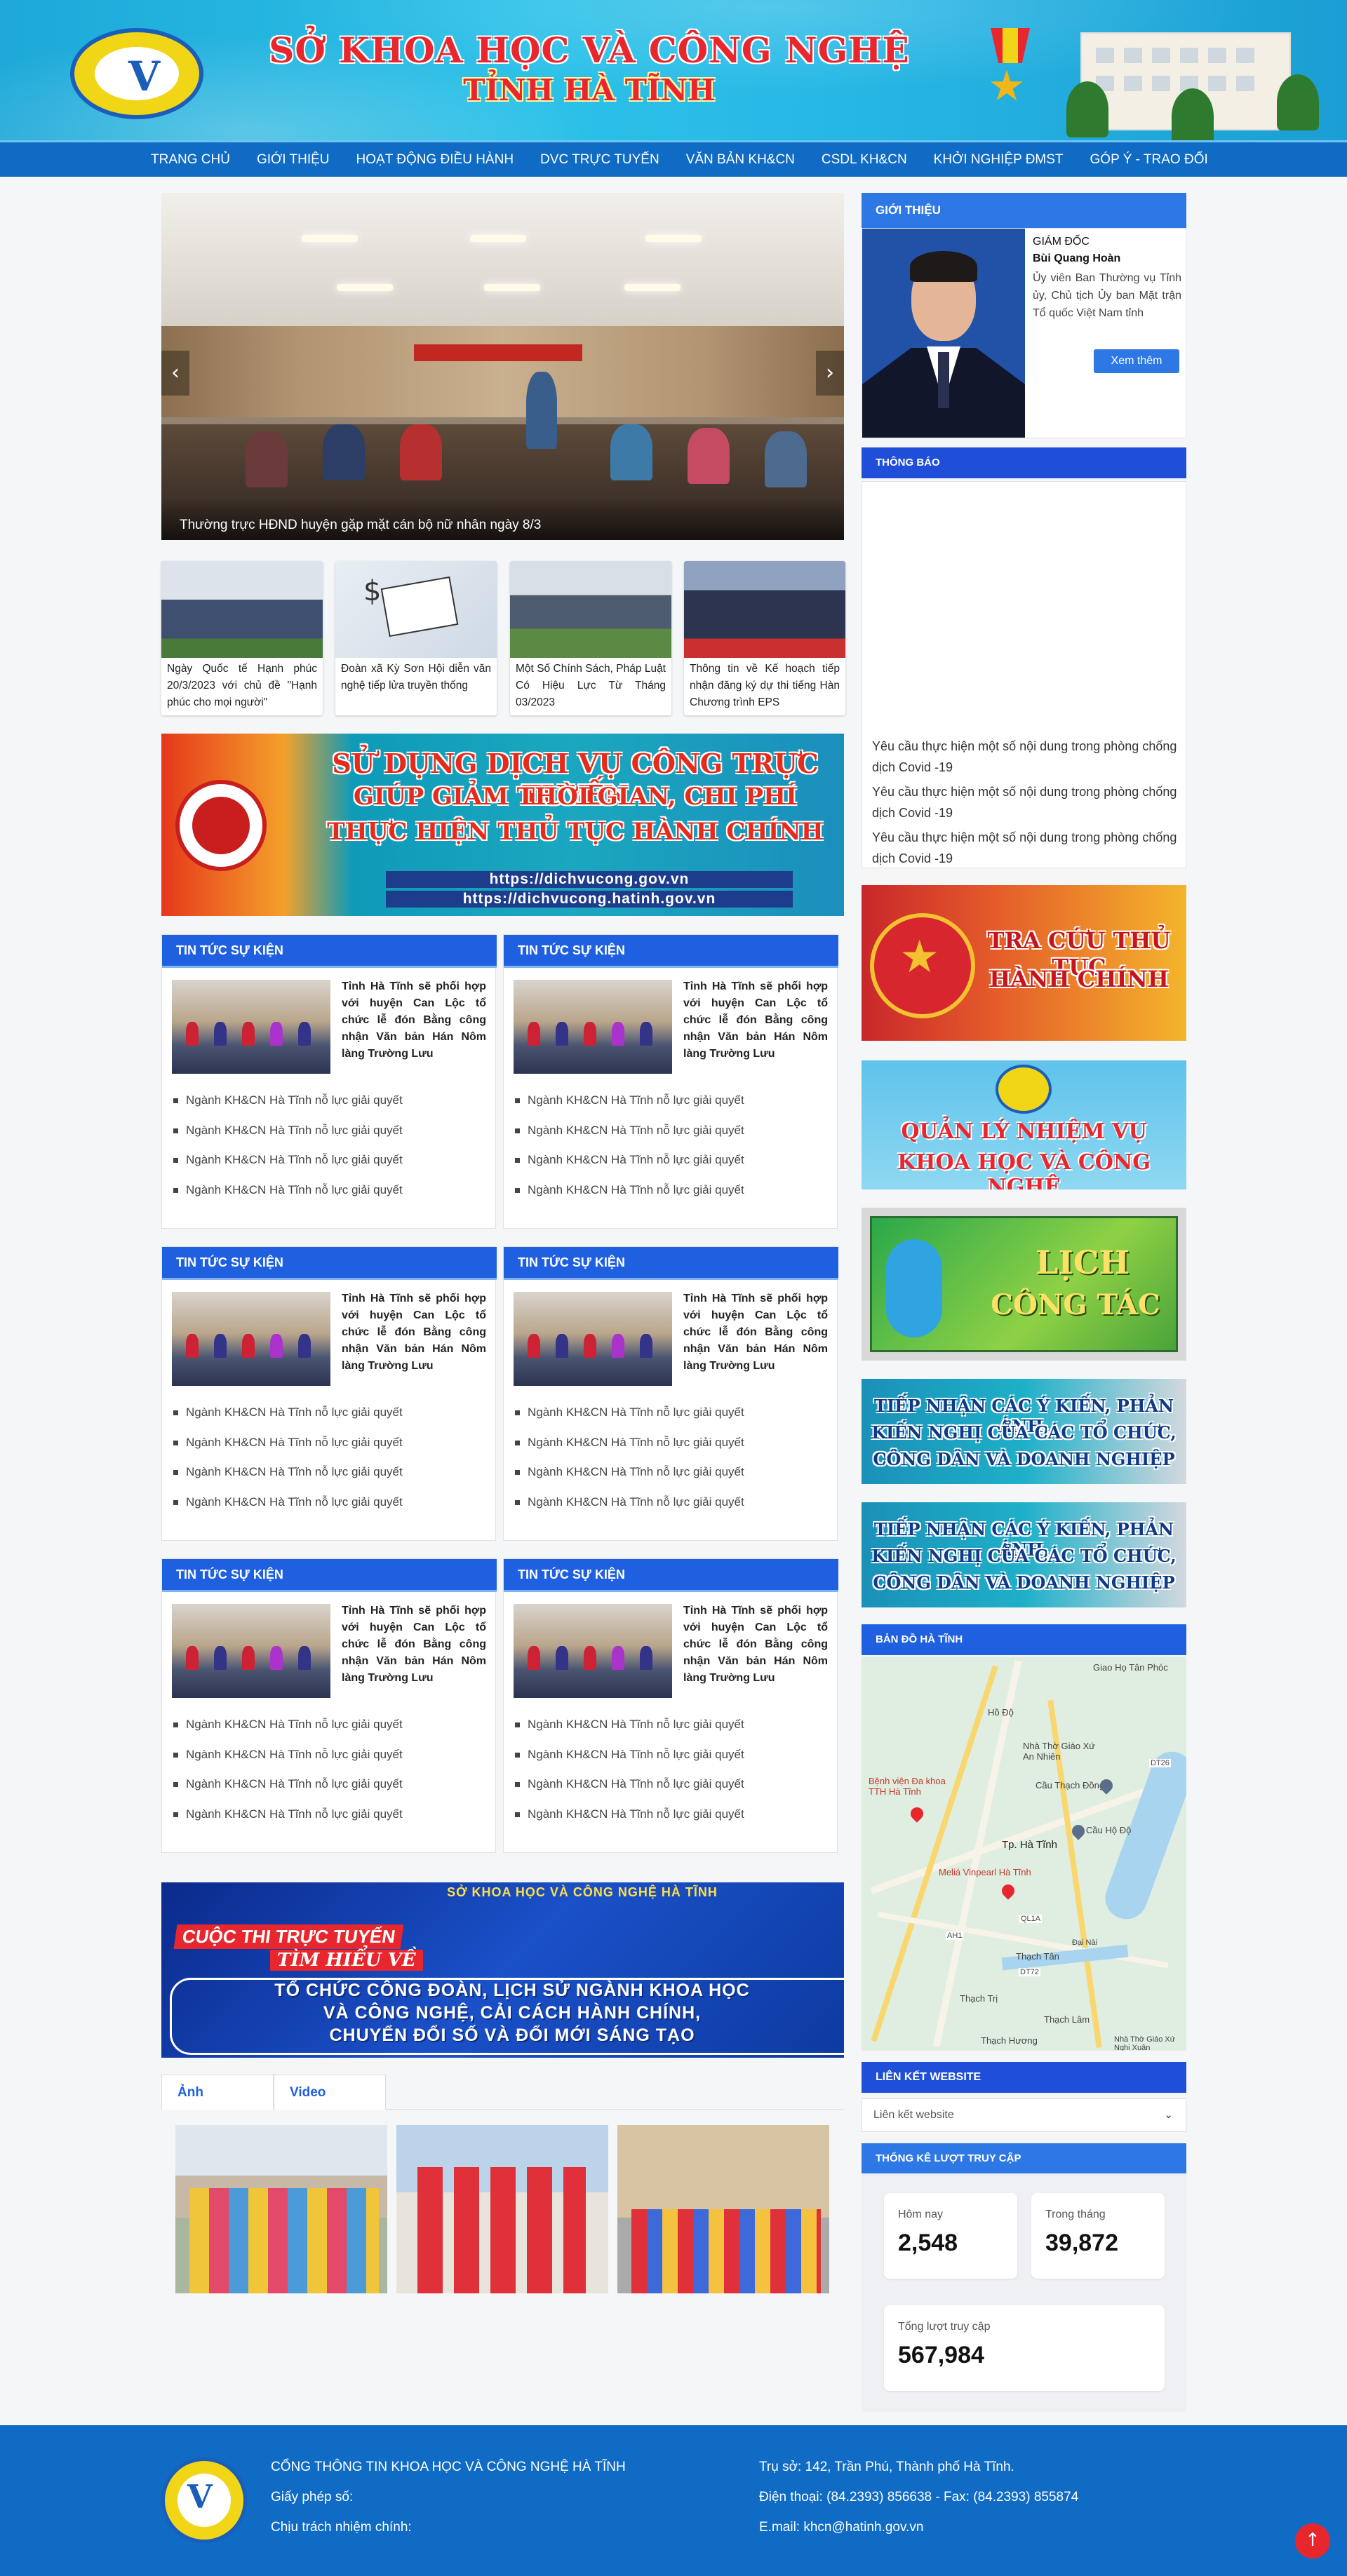 This screenshot has height=2576, width=1347. Describe the element at coordinates (1136, 361) in the screenshot. I see `view-more-button: Xem thêm` at that location.